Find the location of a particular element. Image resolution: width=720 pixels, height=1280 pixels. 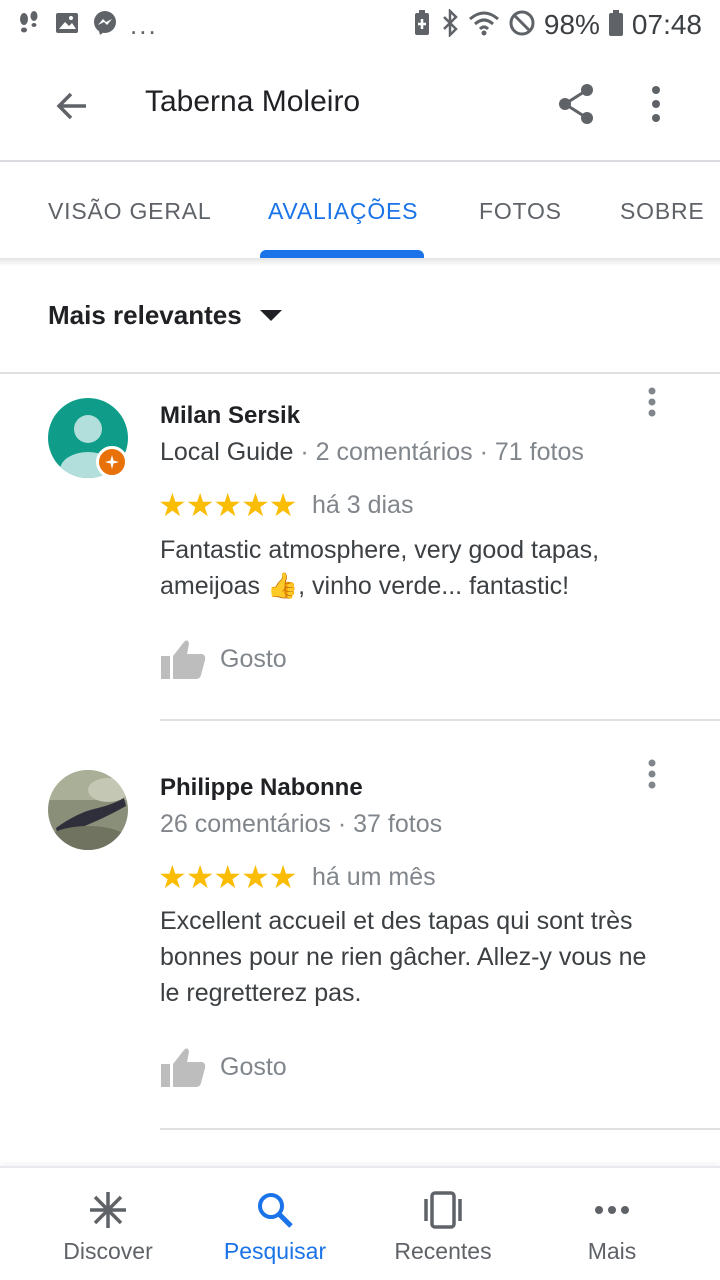

review-text-part: ameijoas is located at coordinates (213, 586).